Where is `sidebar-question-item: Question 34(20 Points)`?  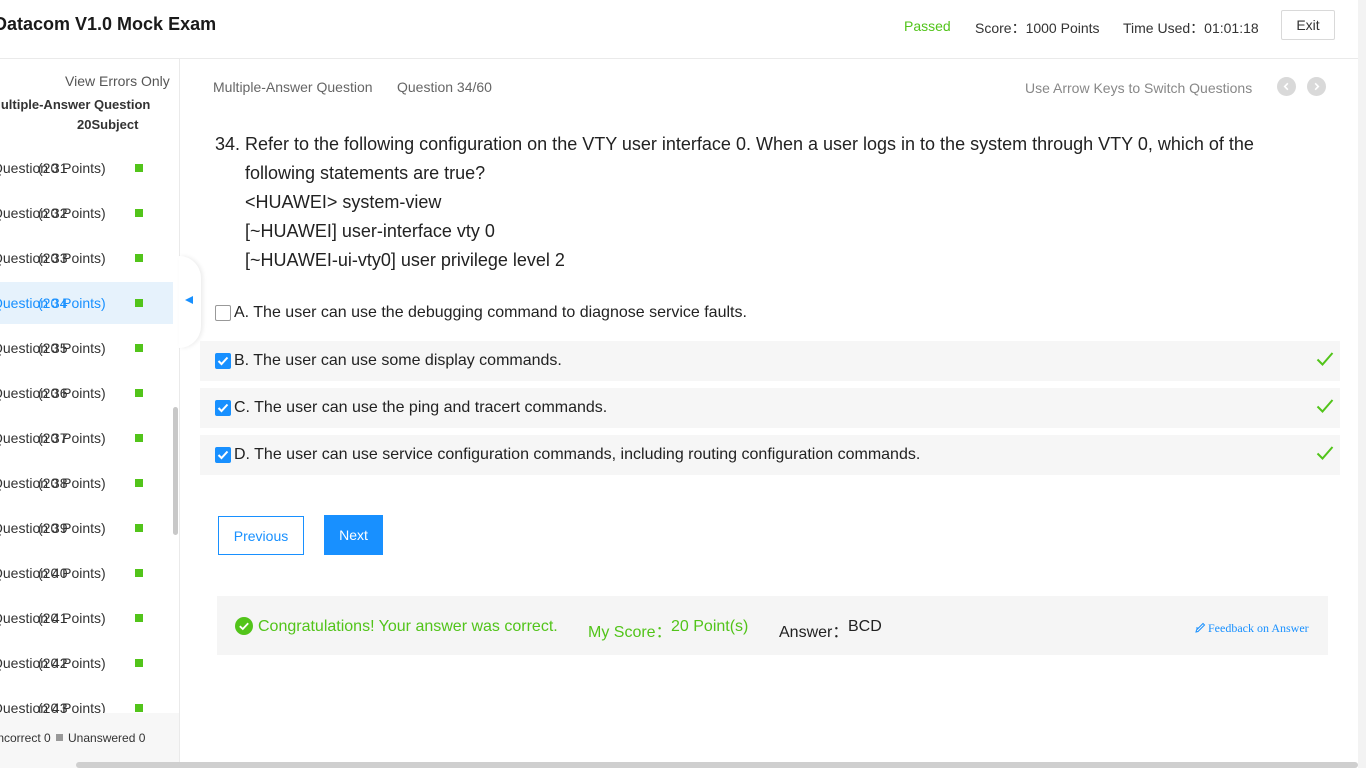
sidebar-question-item: Question 34(20 Points) is located at coordinates (86, 303).